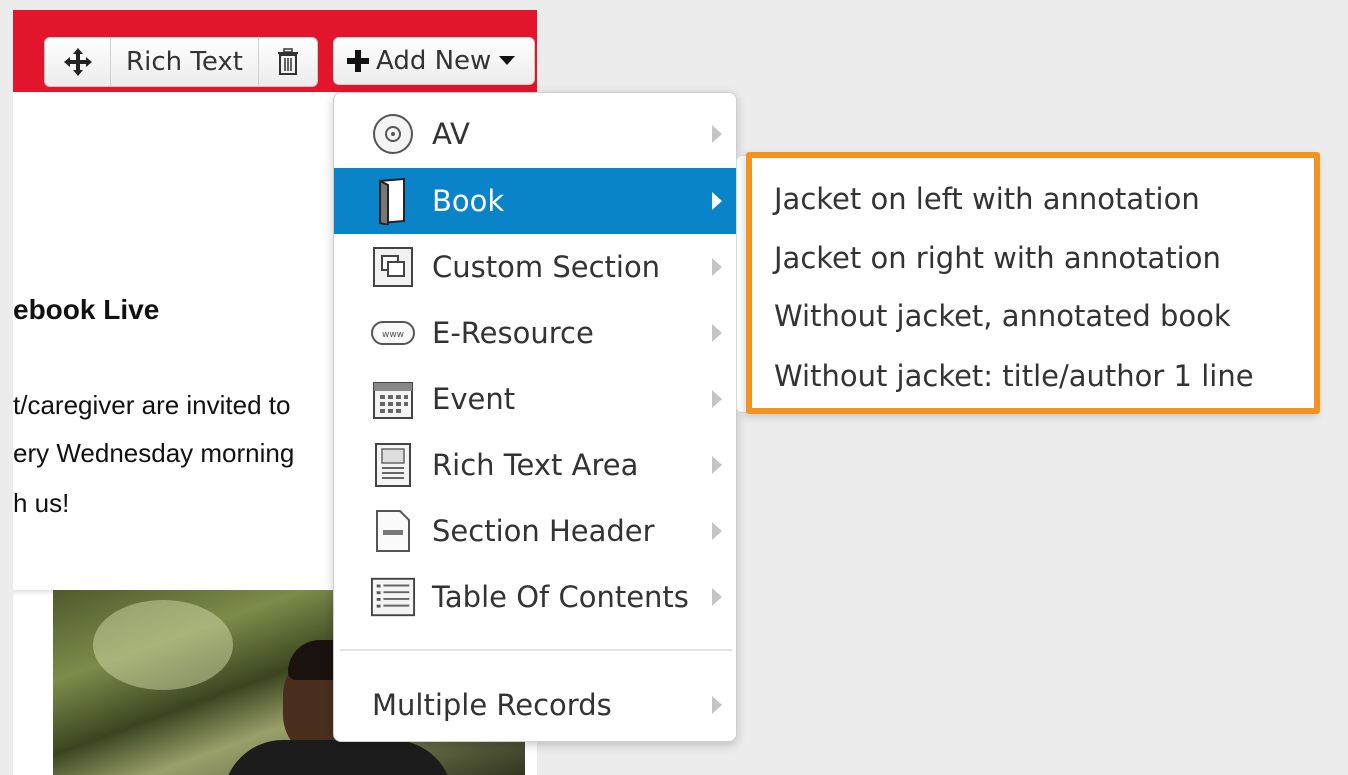 The image size is (1348, 775). What do you see at coordinates (163, 645) in the screenshot?
I see `photo-highlight` at bounding box center [163, 645].